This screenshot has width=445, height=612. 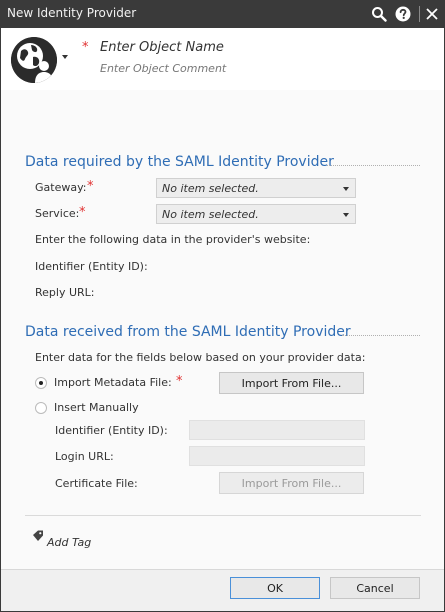 What do you see at coordinates (41, 383) in the screenshot?
I see `import-metadata-radio` at bounding box center [41, 383].